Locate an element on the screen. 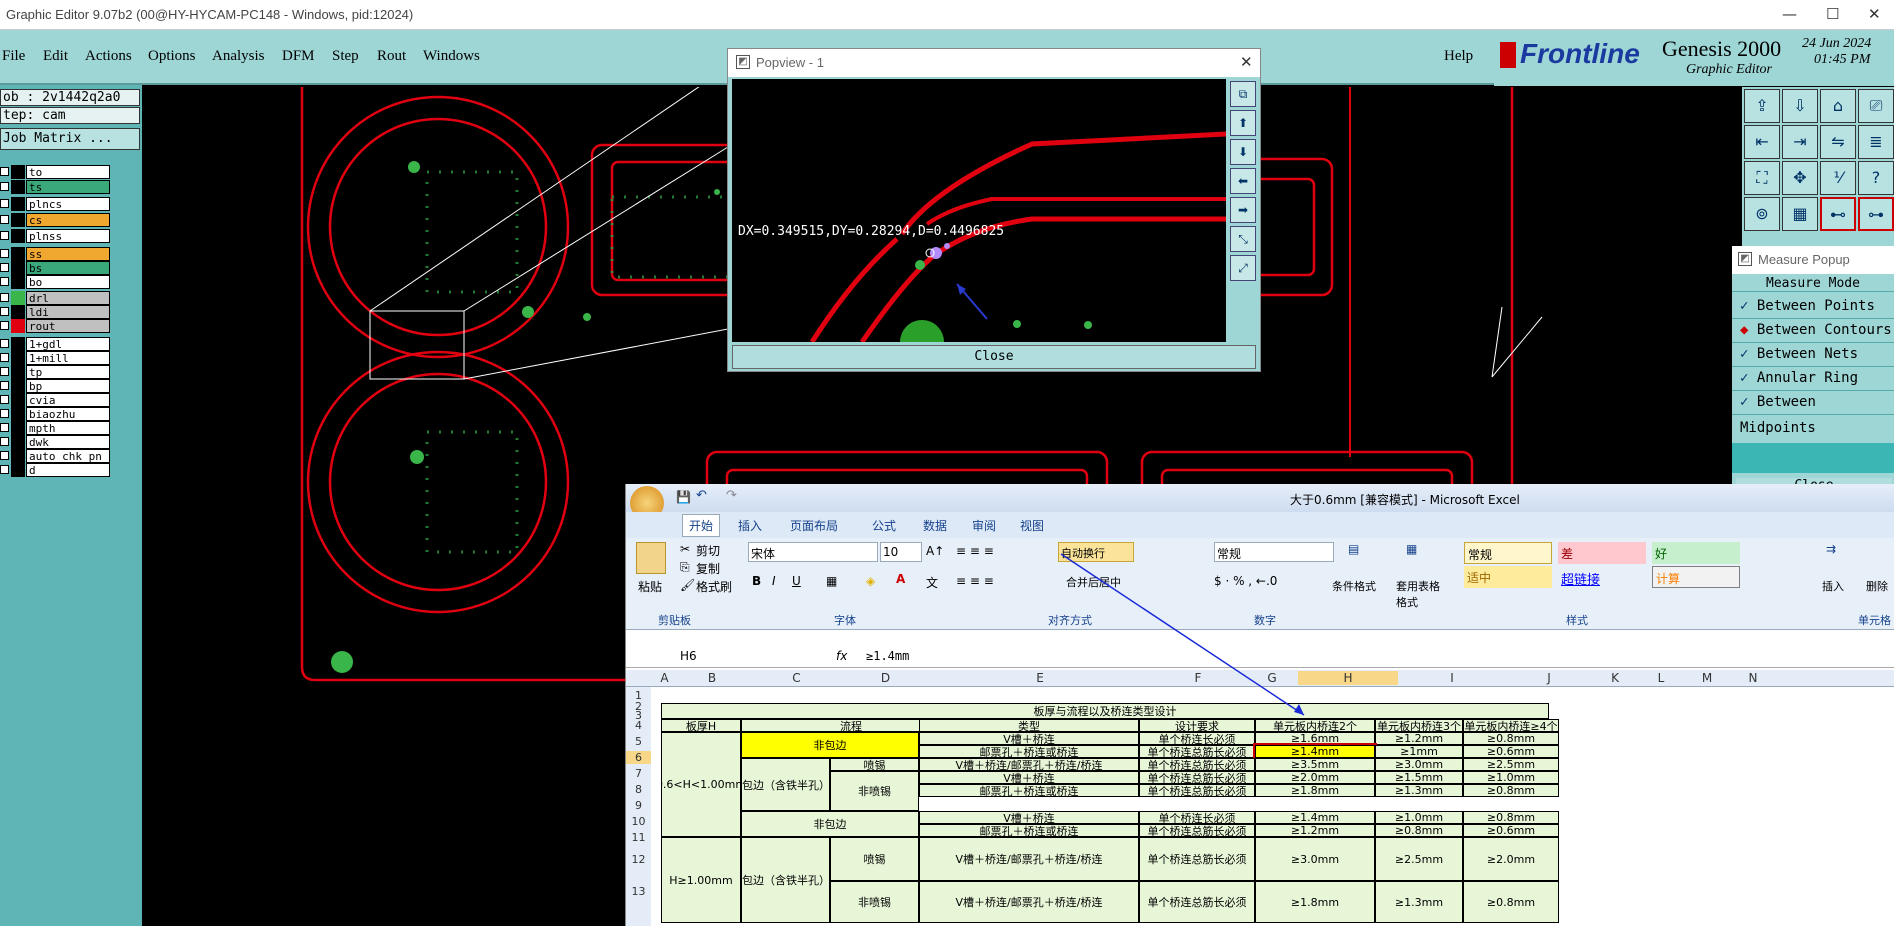 The width and height of the screenshot is (1894, 926). cut-icon: ✂ is located at coordinates (685, 549).